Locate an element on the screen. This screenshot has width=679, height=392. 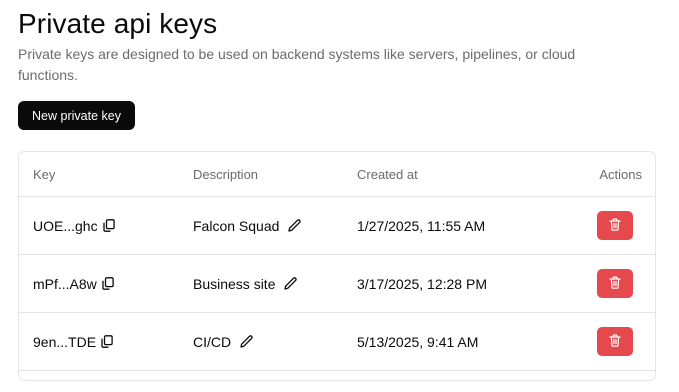
description-cell: Falcon Squad is located at coordinates (247, 225).